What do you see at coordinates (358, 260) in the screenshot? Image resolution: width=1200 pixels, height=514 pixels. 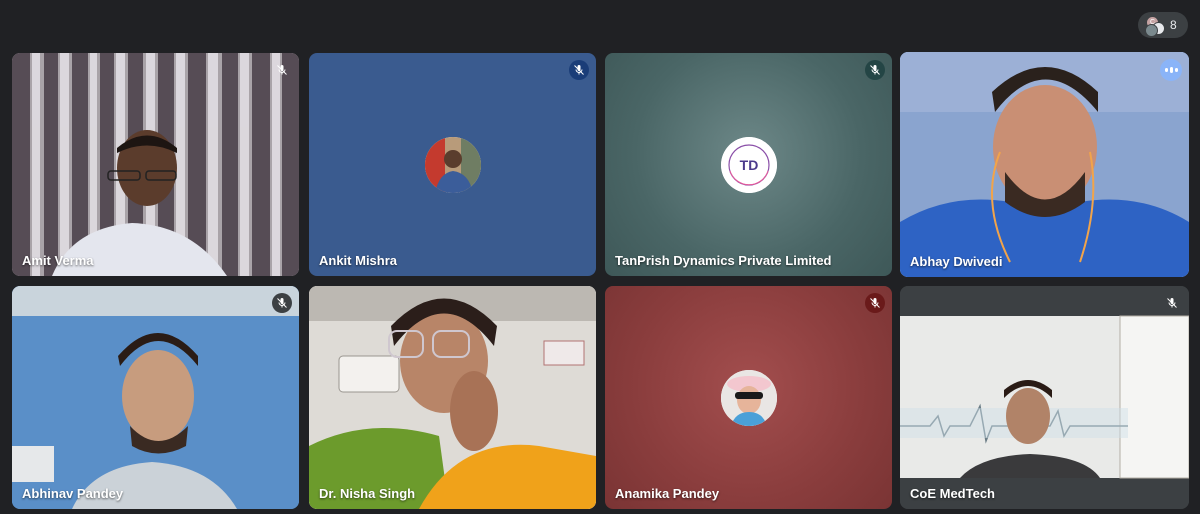 I see `participant-name: Ankit Mishra` at bounding box center [358, 260].